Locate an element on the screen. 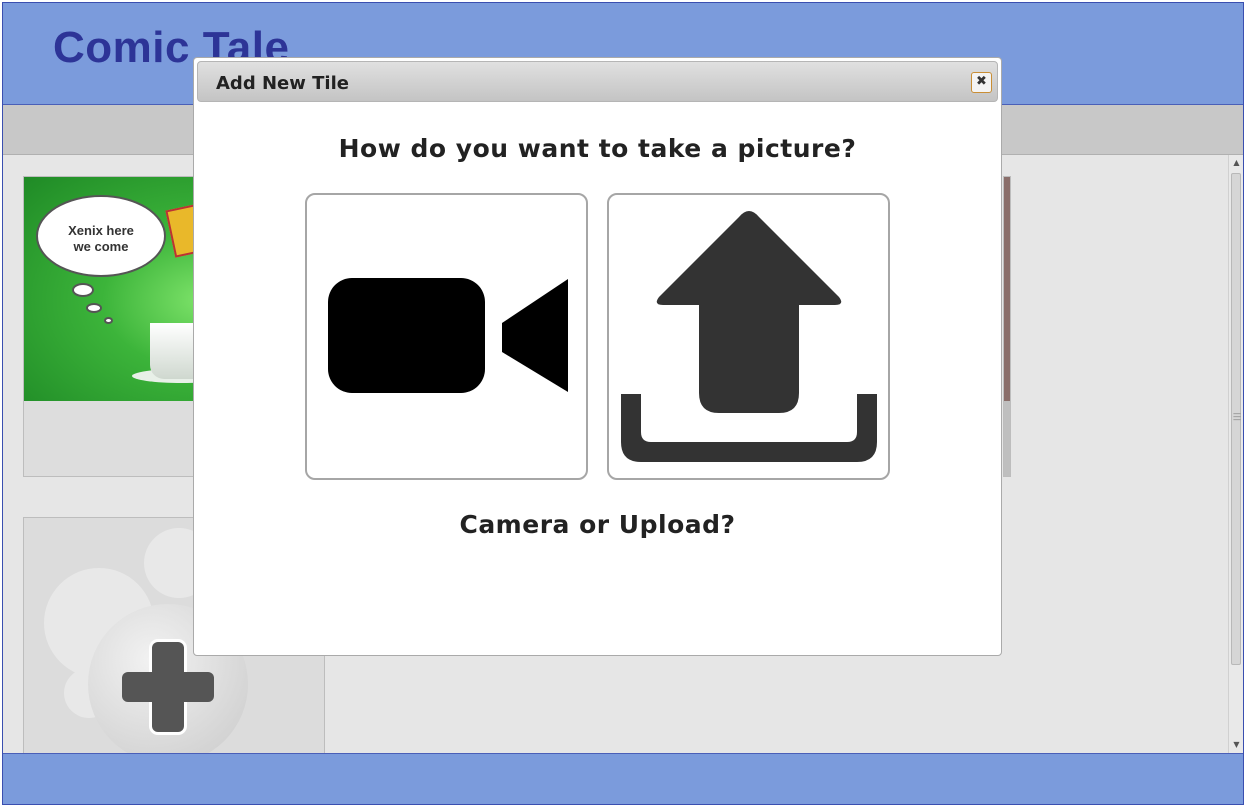 This screenshot has height=807, width=1248. thought-bubble-text: Xenix here we come is located at coordinates (101, 239).